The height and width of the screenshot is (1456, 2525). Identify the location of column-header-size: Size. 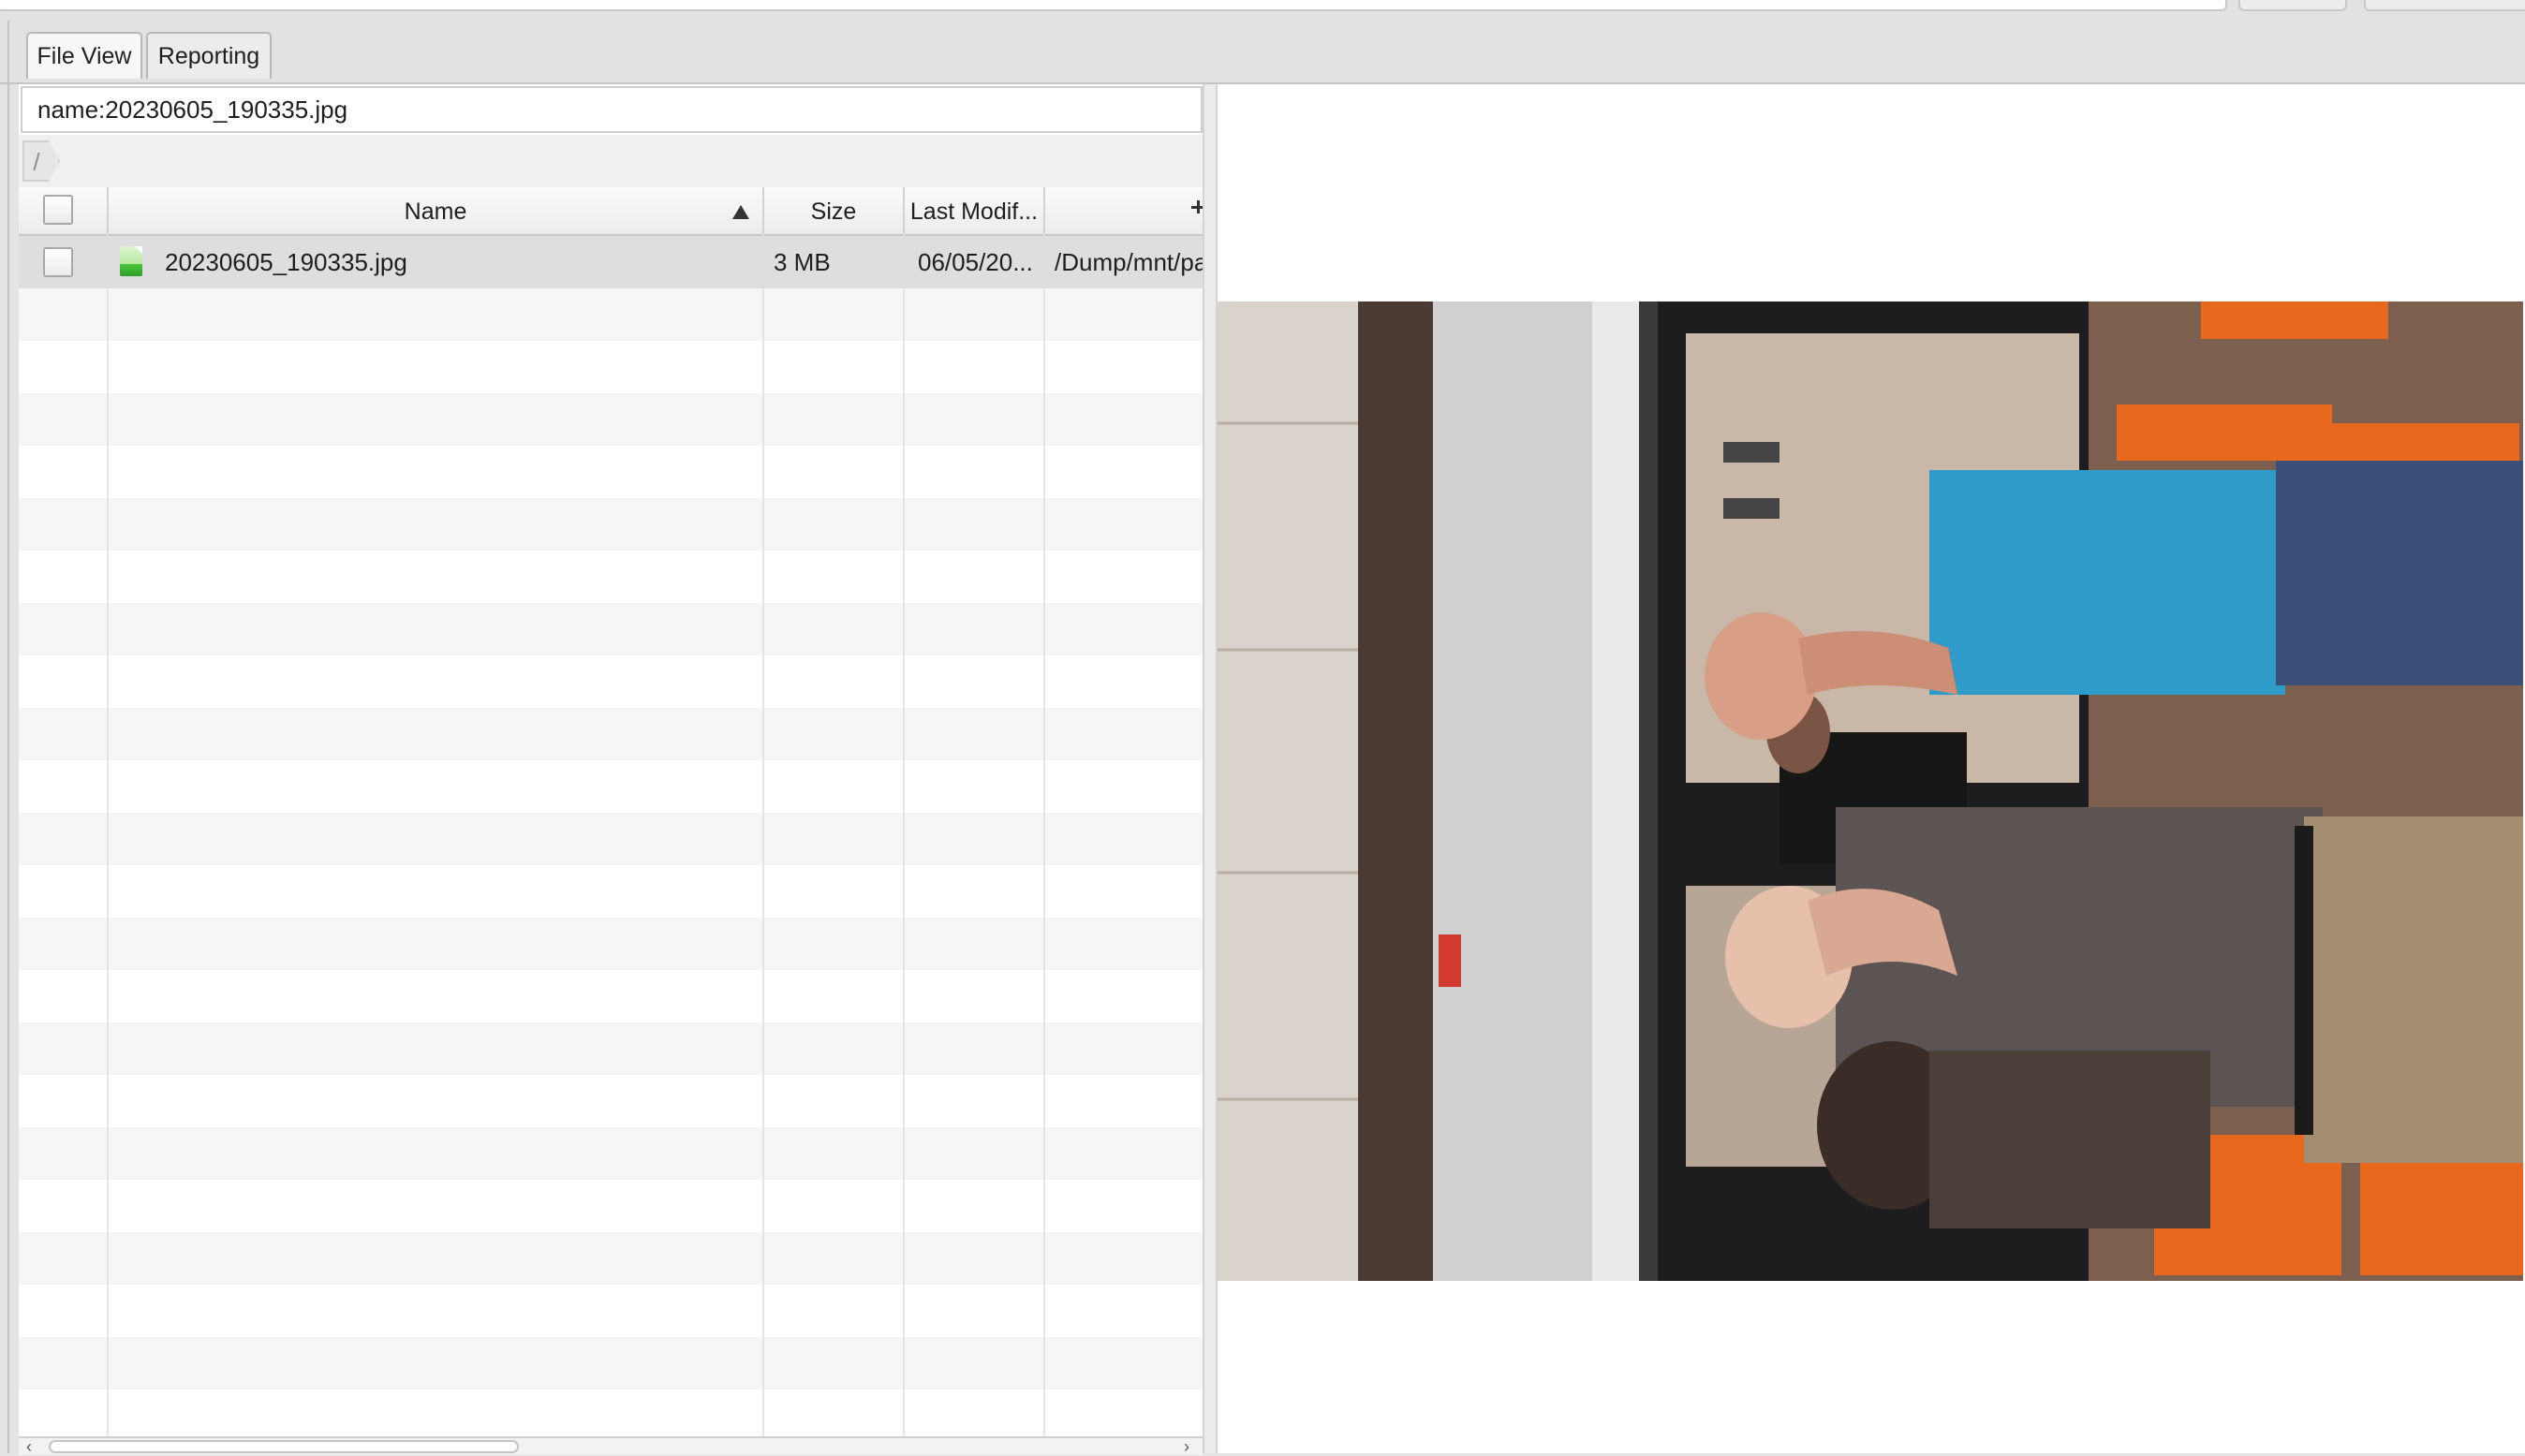
(834, 210).